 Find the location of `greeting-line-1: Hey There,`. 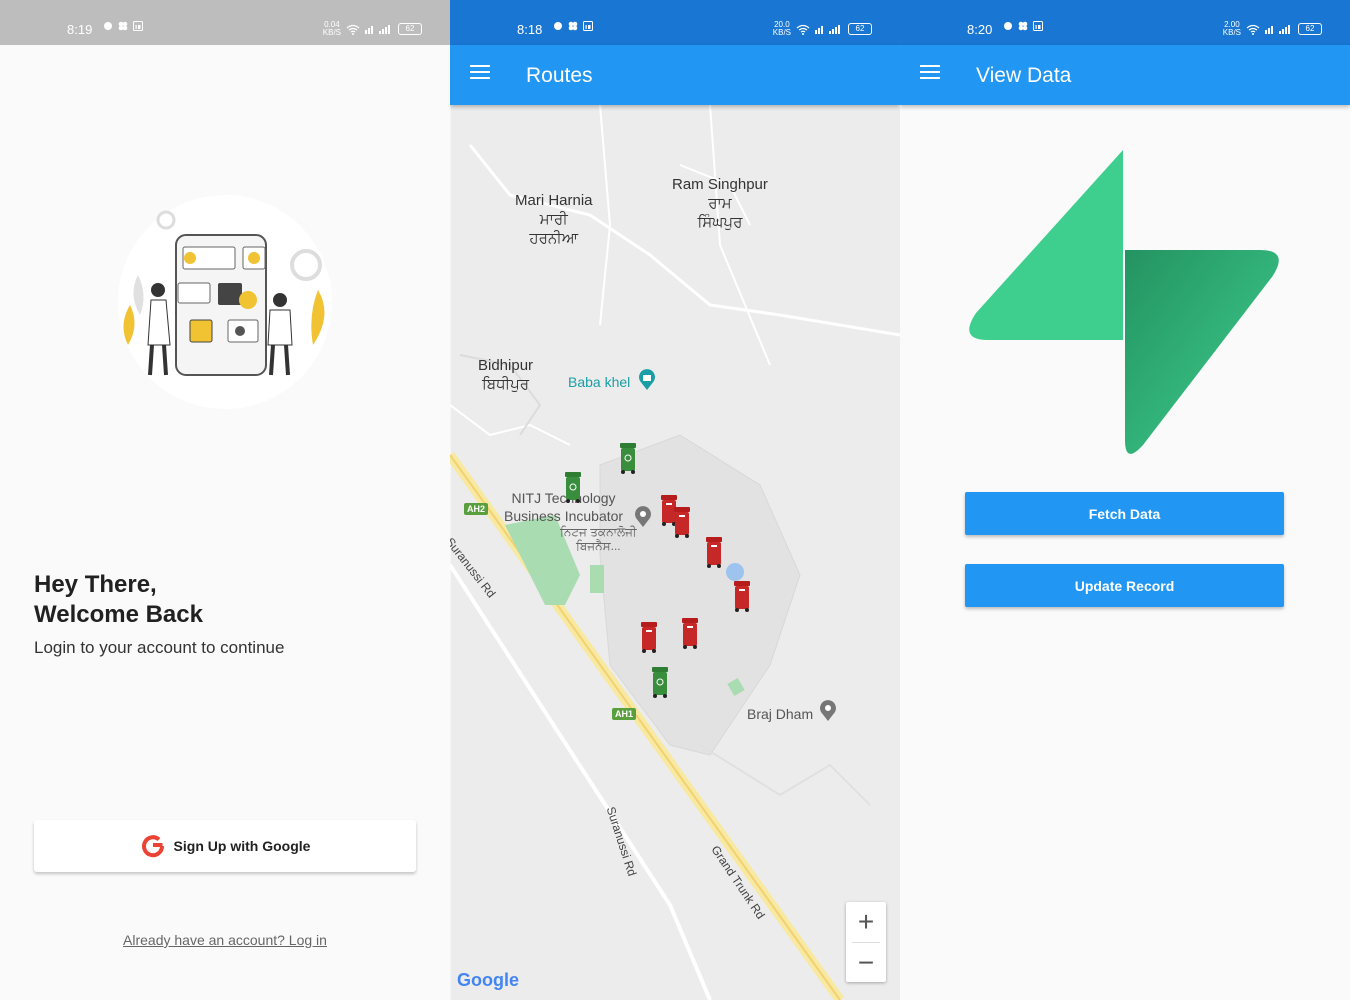

greeting-line-1: Hey There, is located at coordinates (95, 584).